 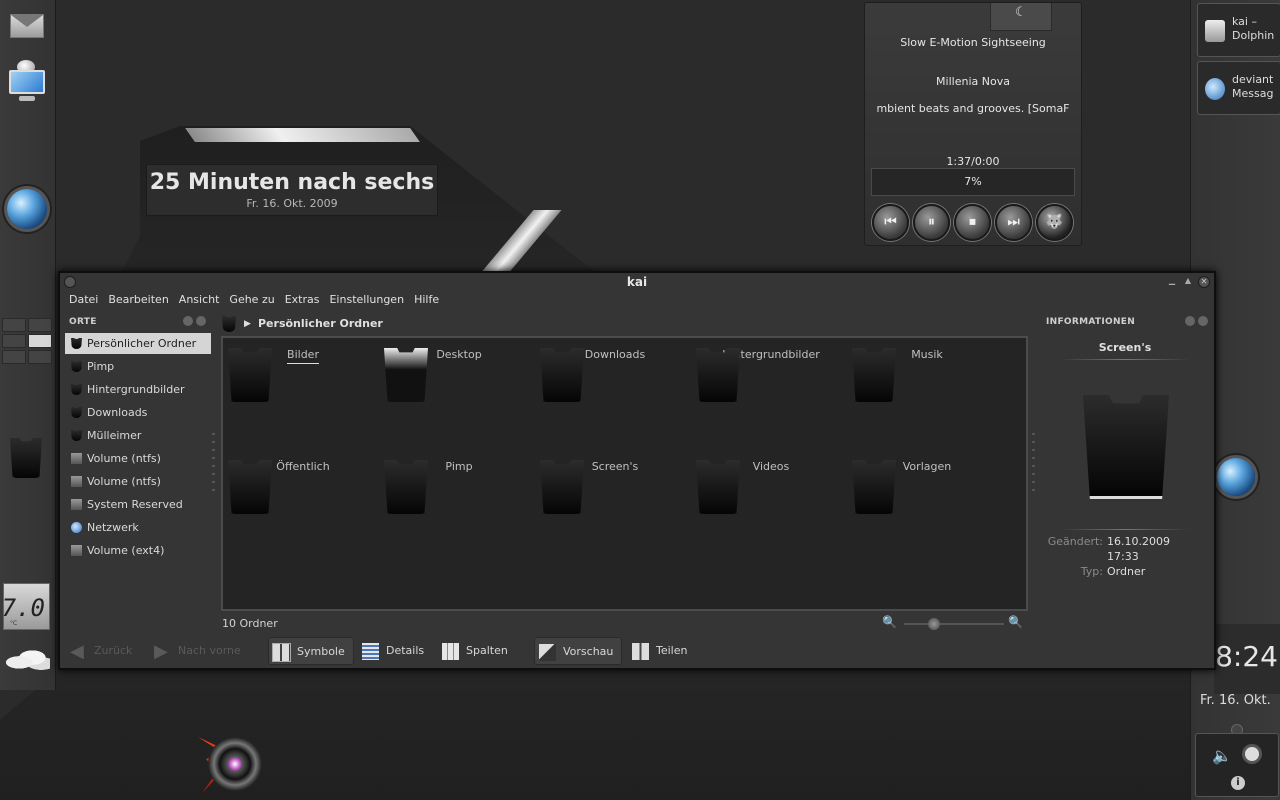 I want to click on task-dolphin: kai – Dolphin, so click(x=1238, y=30).